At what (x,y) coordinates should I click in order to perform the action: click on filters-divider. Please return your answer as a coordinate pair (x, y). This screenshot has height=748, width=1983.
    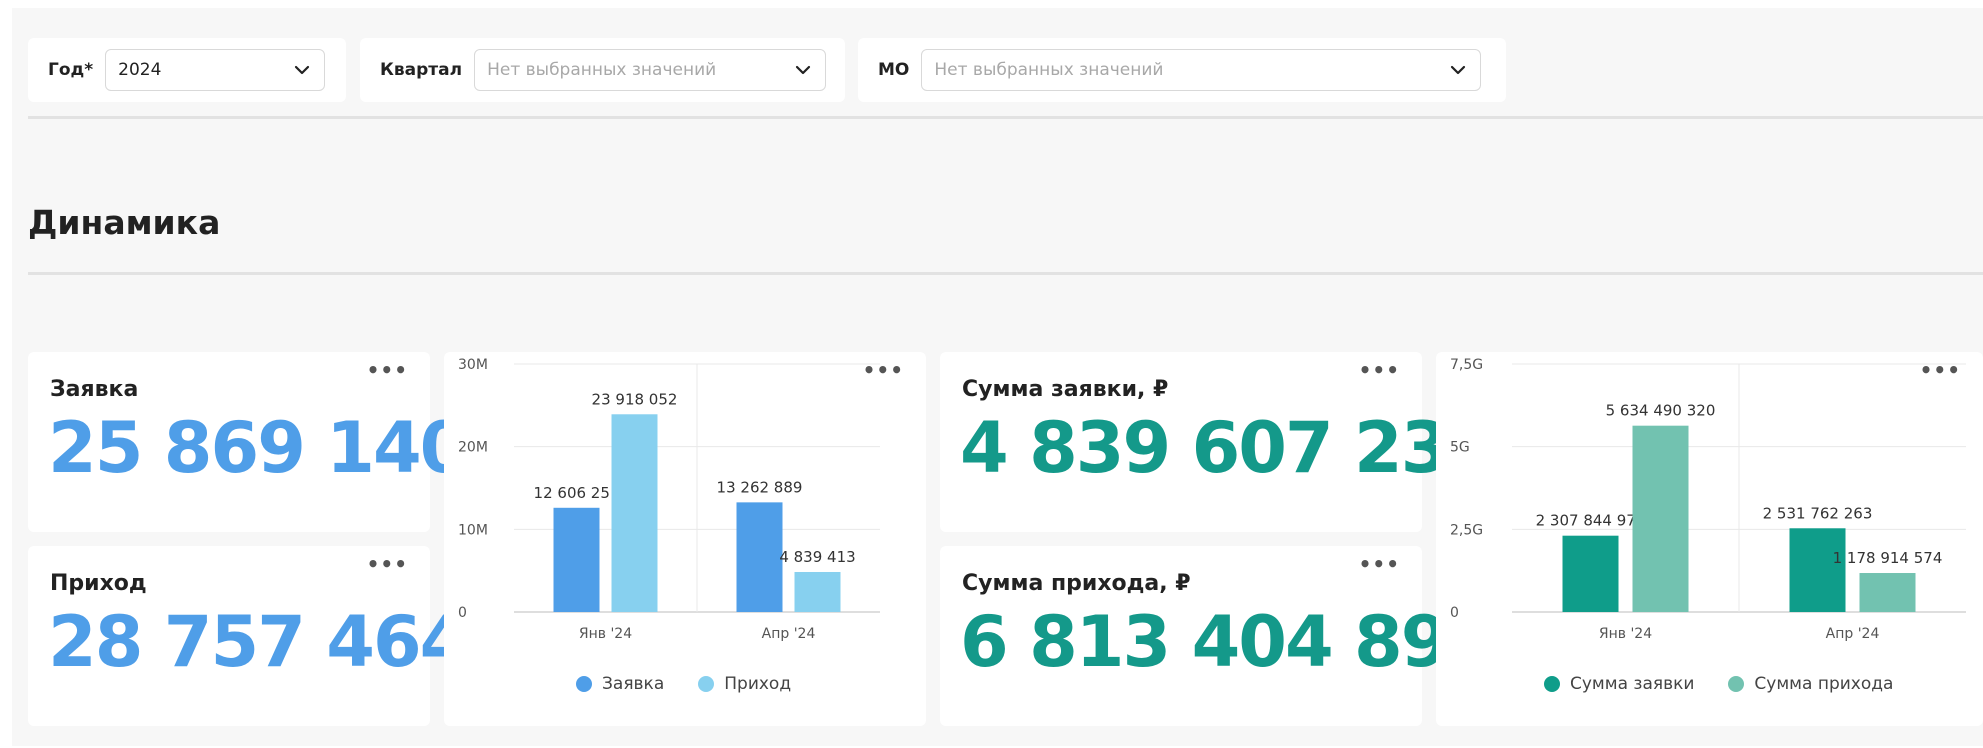
    Looking at the image, I should click on (1005, 117).